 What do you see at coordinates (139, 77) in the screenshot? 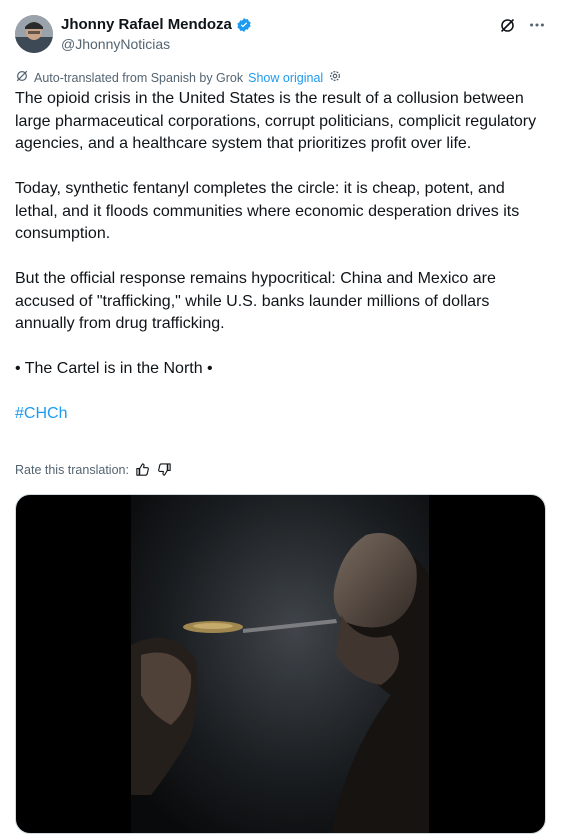
I see `translation-label: Auto-translated from Spanish by Grok` at bounding box center [139, 77].